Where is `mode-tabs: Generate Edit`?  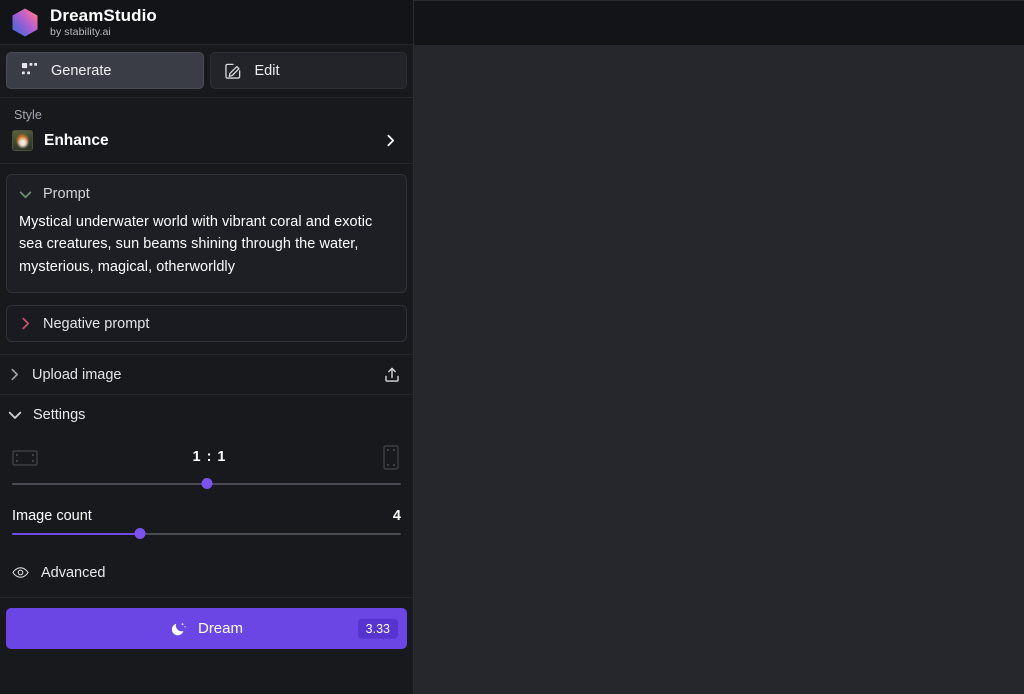
mode-tabs: Generate Edit is located at coordinates (206, 71).